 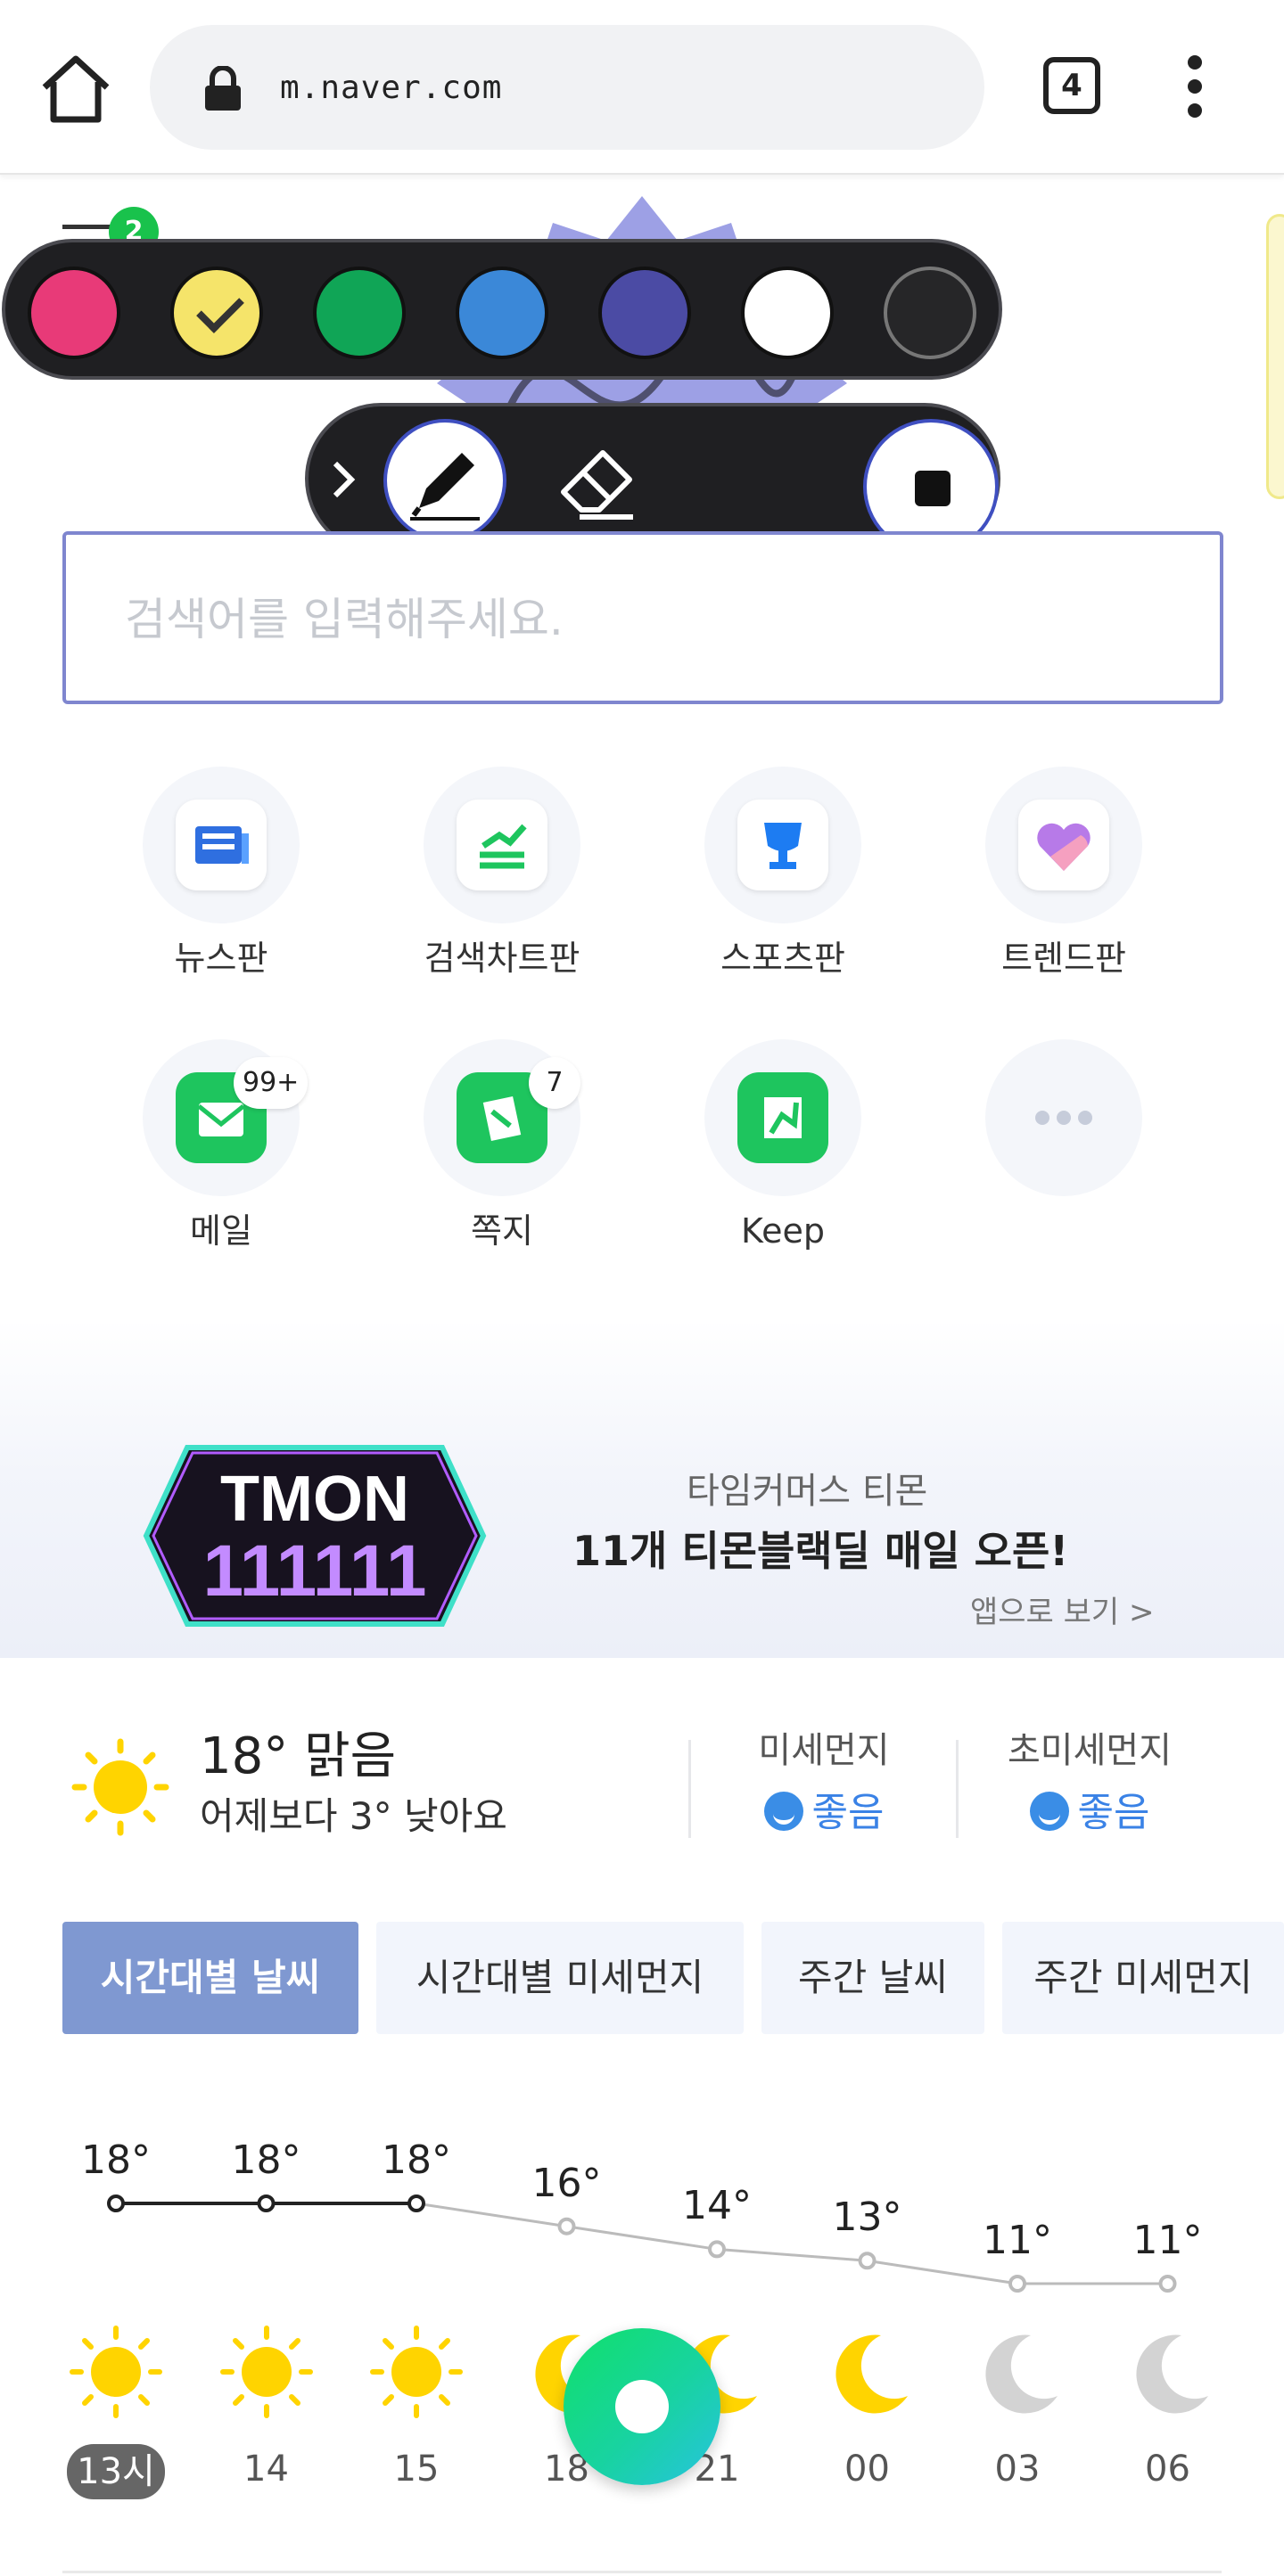 What do you see at coordinates (1017, 2469) in the screenshot?
I see `hour-label: 03` at bounding box center [1017, 2469].